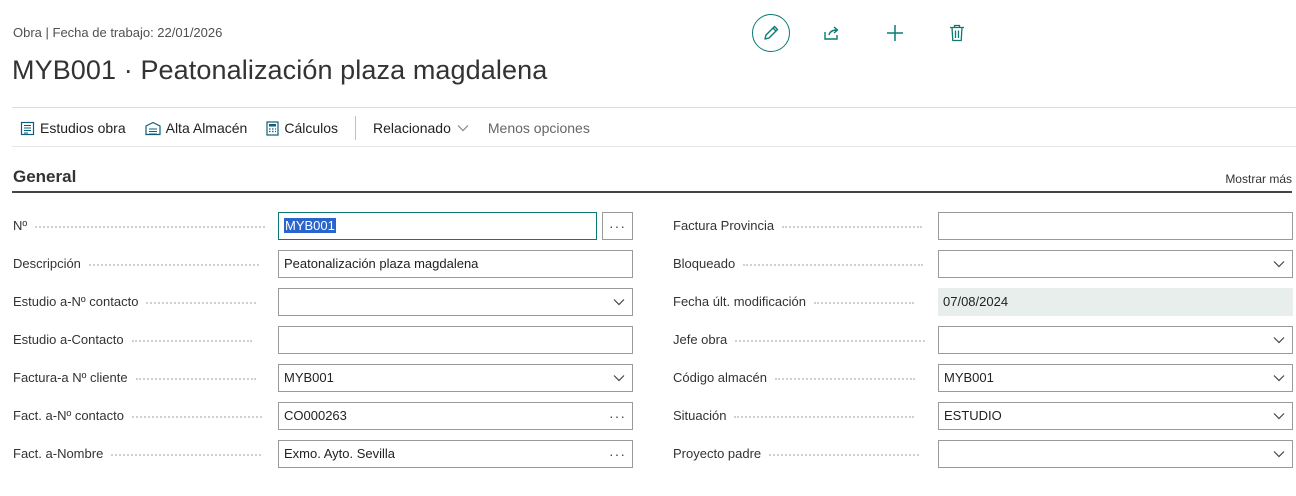  I want to click on plus-icon, so click(895, 33).